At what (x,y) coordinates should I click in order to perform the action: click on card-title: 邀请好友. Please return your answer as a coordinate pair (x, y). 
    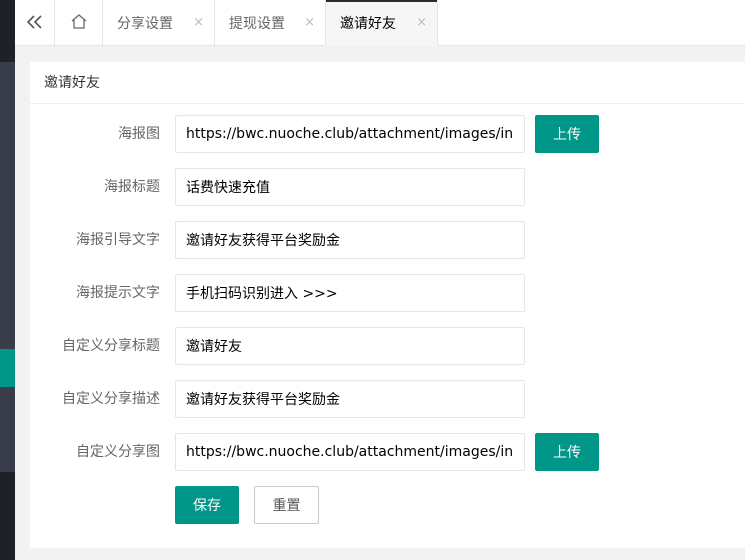
    Looking at the image, I should click on (387, 83).